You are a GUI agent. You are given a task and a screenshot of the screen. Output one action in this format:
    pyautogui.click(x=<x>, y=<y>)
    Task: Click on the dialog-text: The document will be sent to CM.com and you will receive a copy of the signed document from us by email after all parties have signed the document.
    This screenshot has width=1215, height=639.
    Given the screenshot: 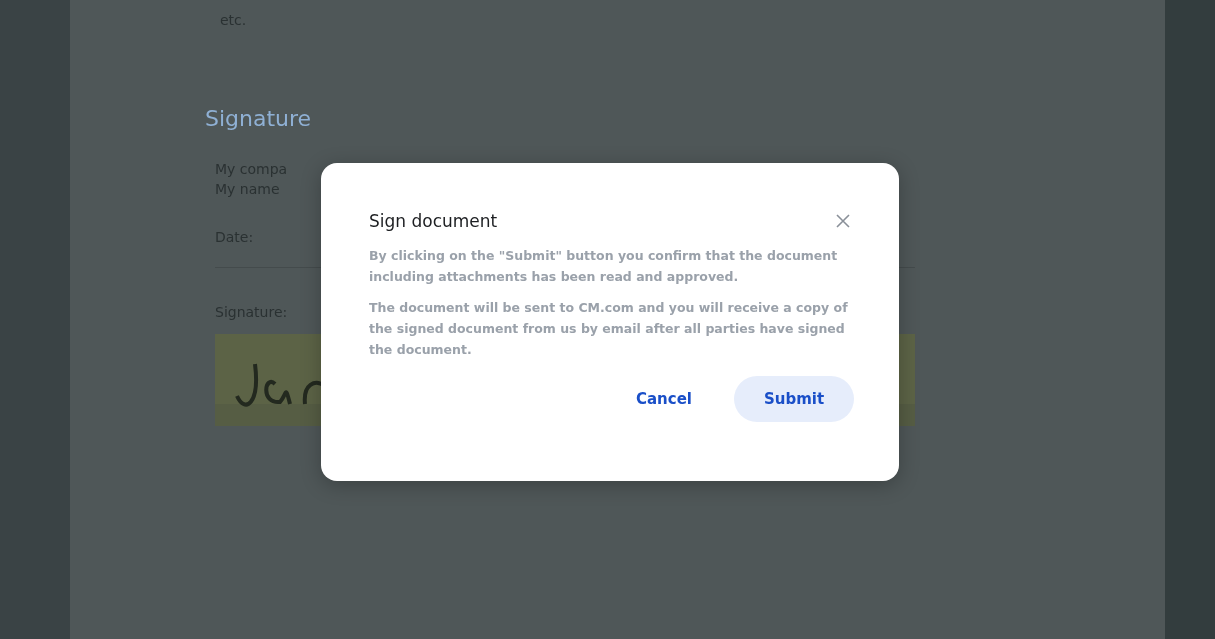 What is the action you would take?
    pyautogui.click(x=609, y=329)
    